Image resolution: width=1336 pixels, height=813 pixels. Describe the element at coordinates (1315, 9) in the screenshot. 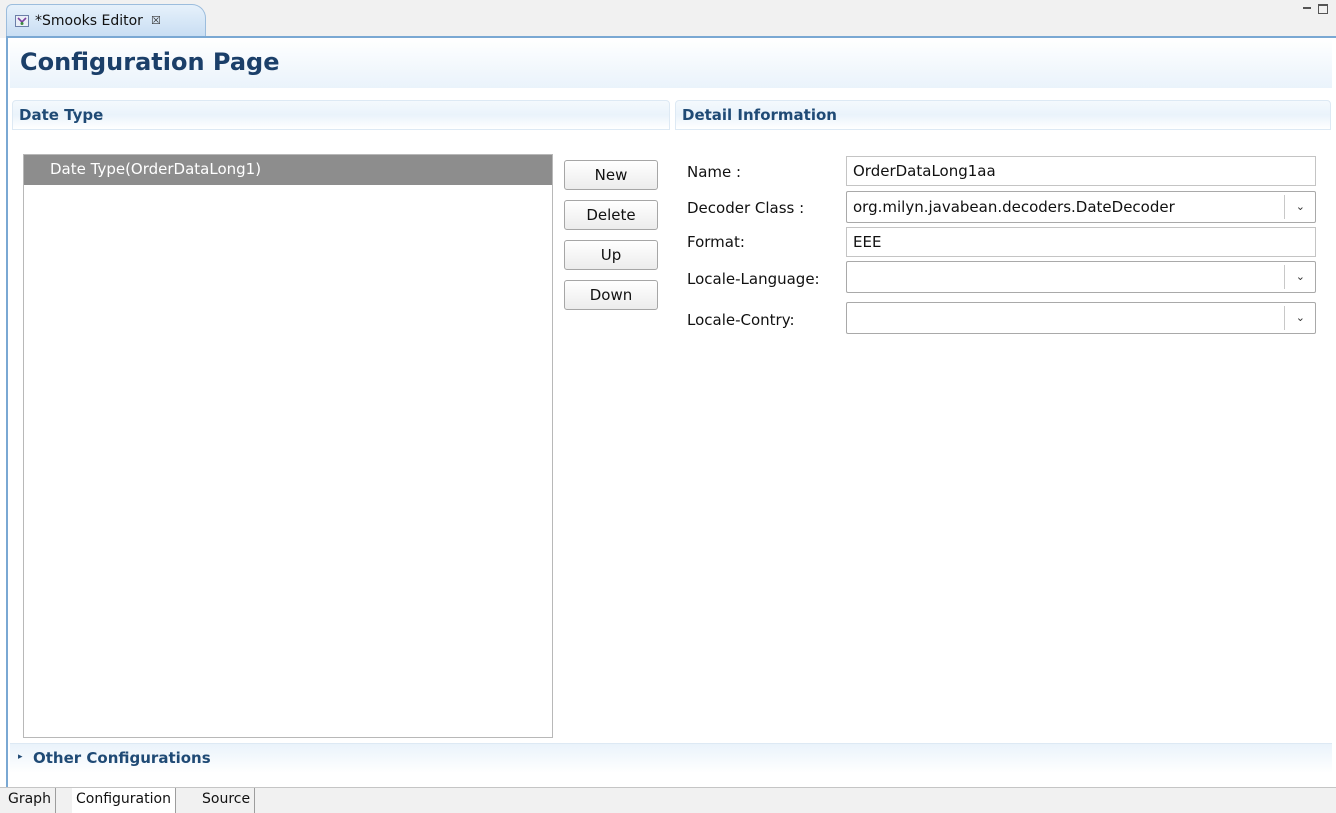

I see `window-controls` at that location.